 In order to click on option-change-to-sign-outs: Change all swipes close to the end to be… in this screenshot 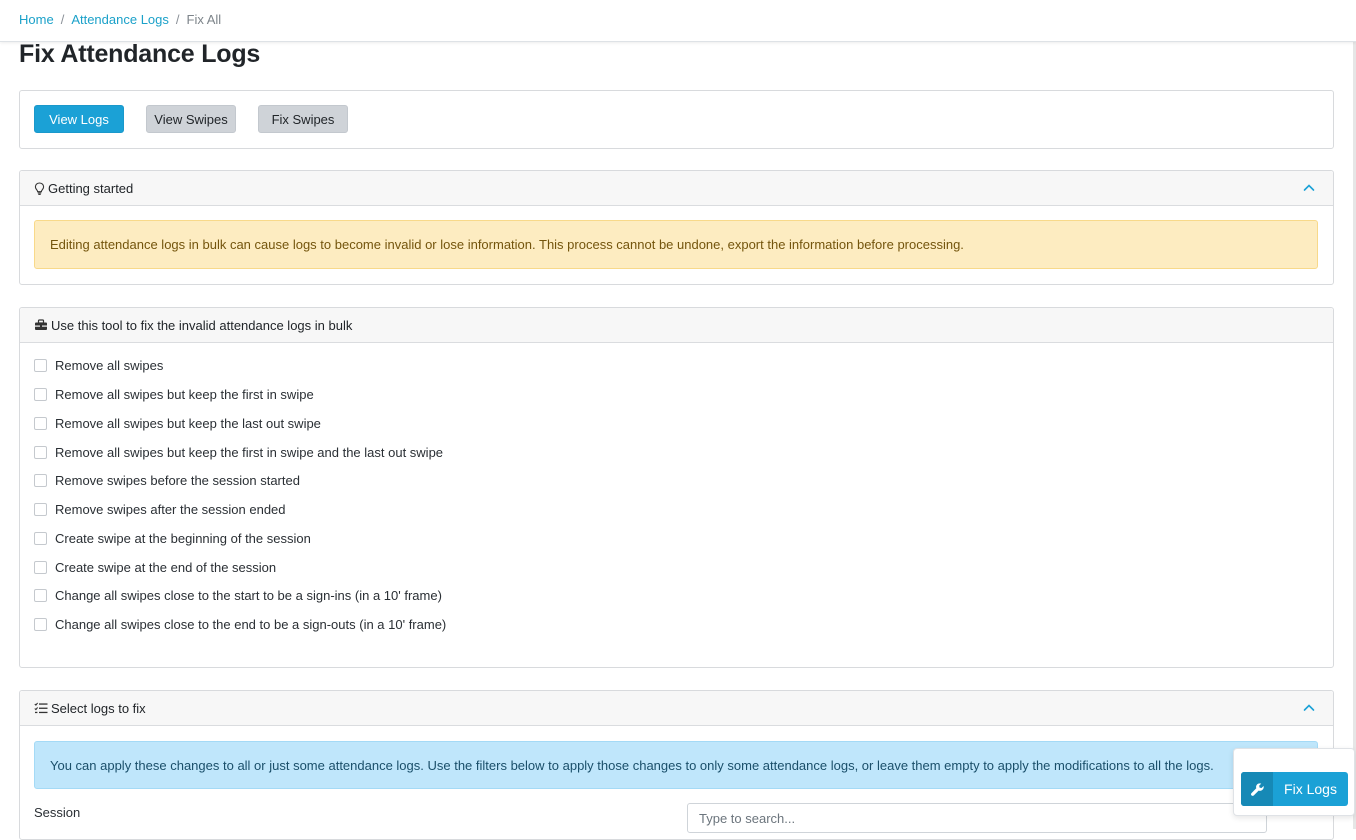, I will do `click(240, 624)`.